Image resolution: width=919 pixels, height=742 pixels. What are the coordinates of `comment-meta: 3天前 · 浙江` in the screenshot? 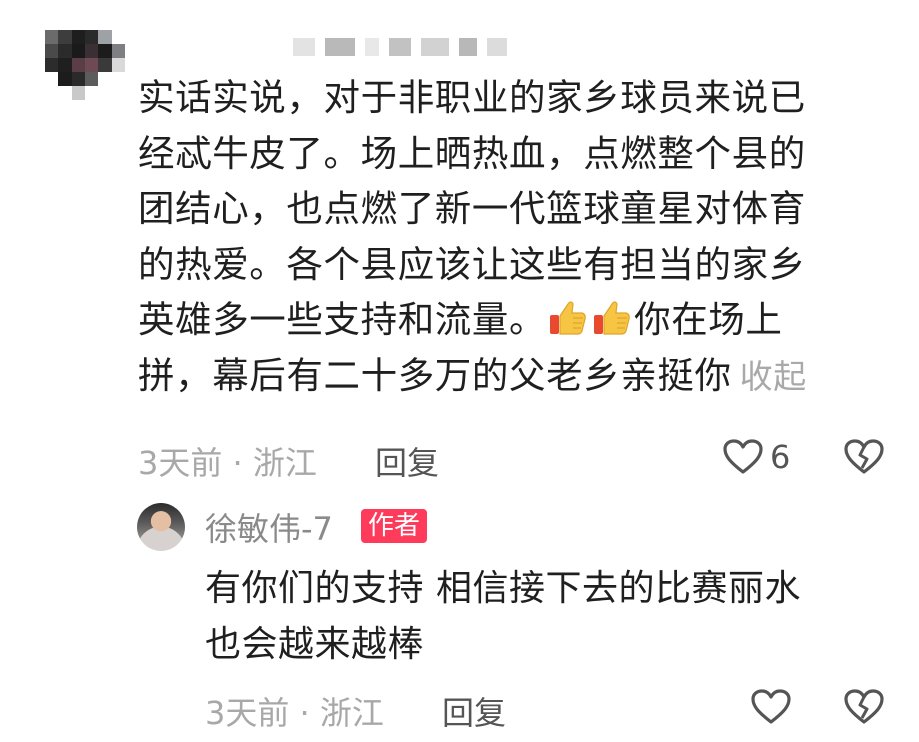 It's located at (227, 463).